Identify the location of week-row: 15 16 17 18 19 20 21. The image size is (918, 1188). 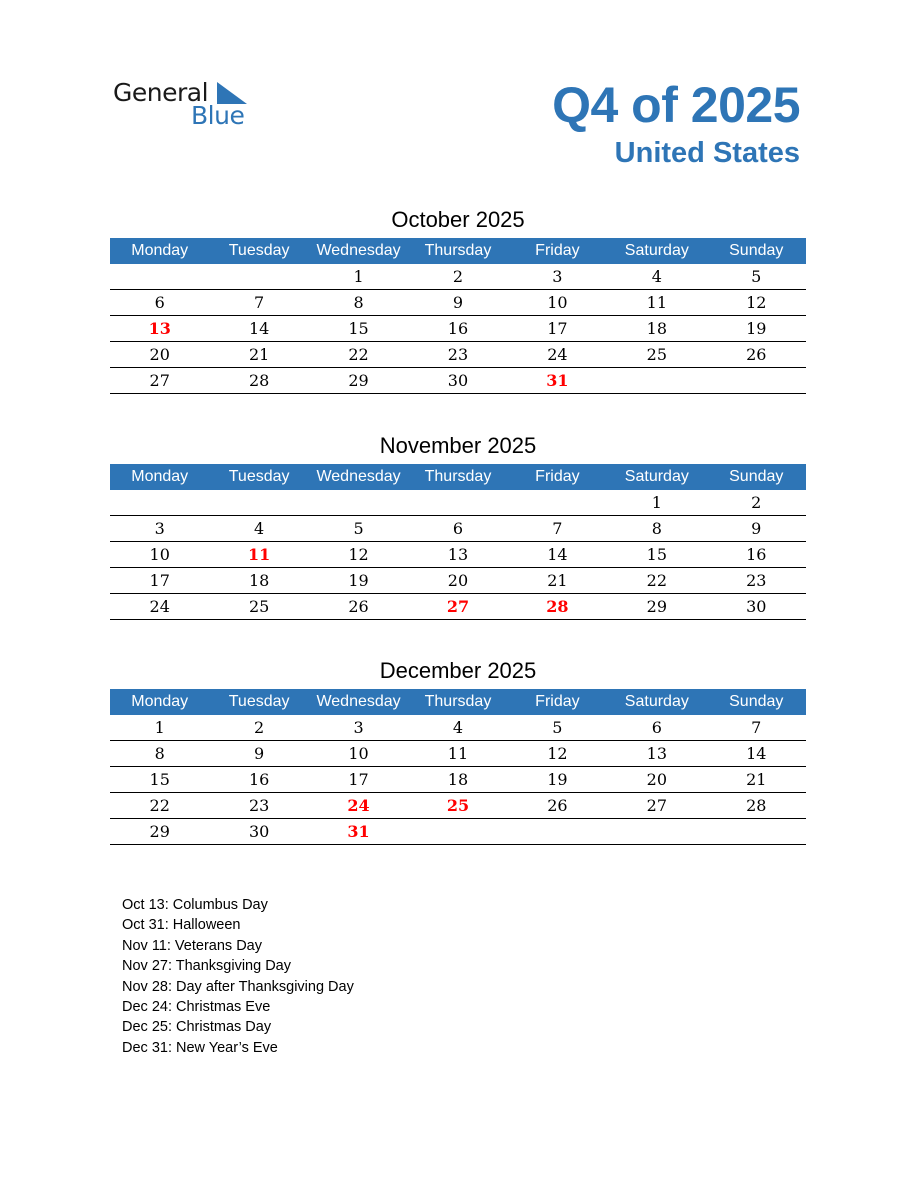
(458, 779).